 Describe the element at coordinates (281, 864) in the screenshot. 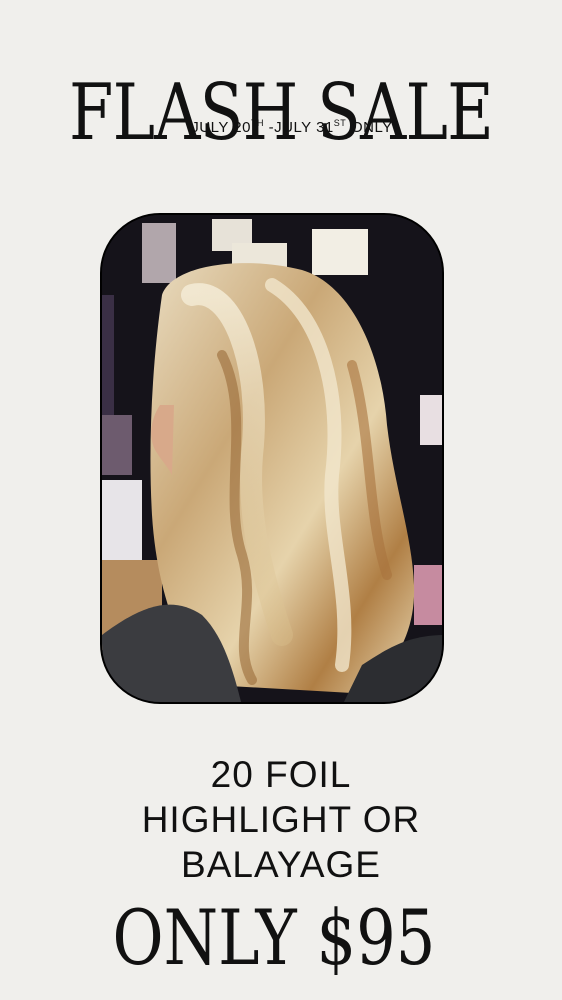

I see `offer-line-3: BALAYAGE` at that location.